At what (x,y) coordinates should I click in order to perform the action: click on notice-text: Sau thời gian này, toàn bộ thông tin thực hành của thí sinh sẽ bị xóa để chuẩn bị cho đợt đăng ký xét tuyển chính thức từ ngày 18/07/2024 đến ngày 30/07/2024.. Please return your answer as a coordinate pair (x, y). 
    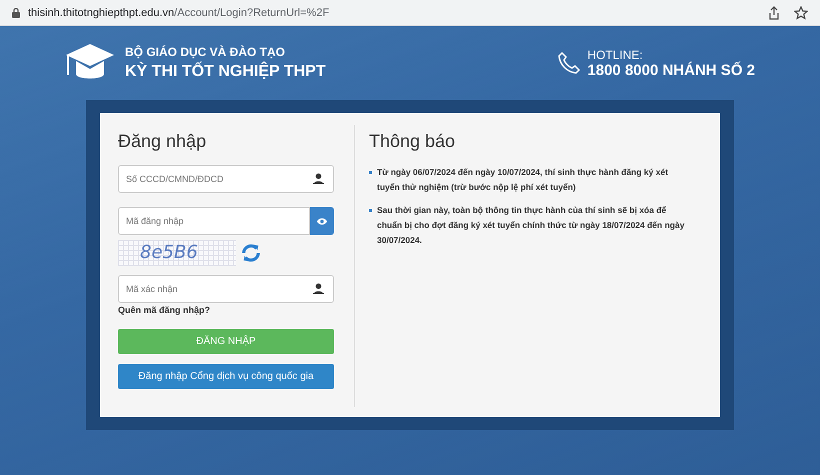
    Looking at the image, I should click on (531, 225).